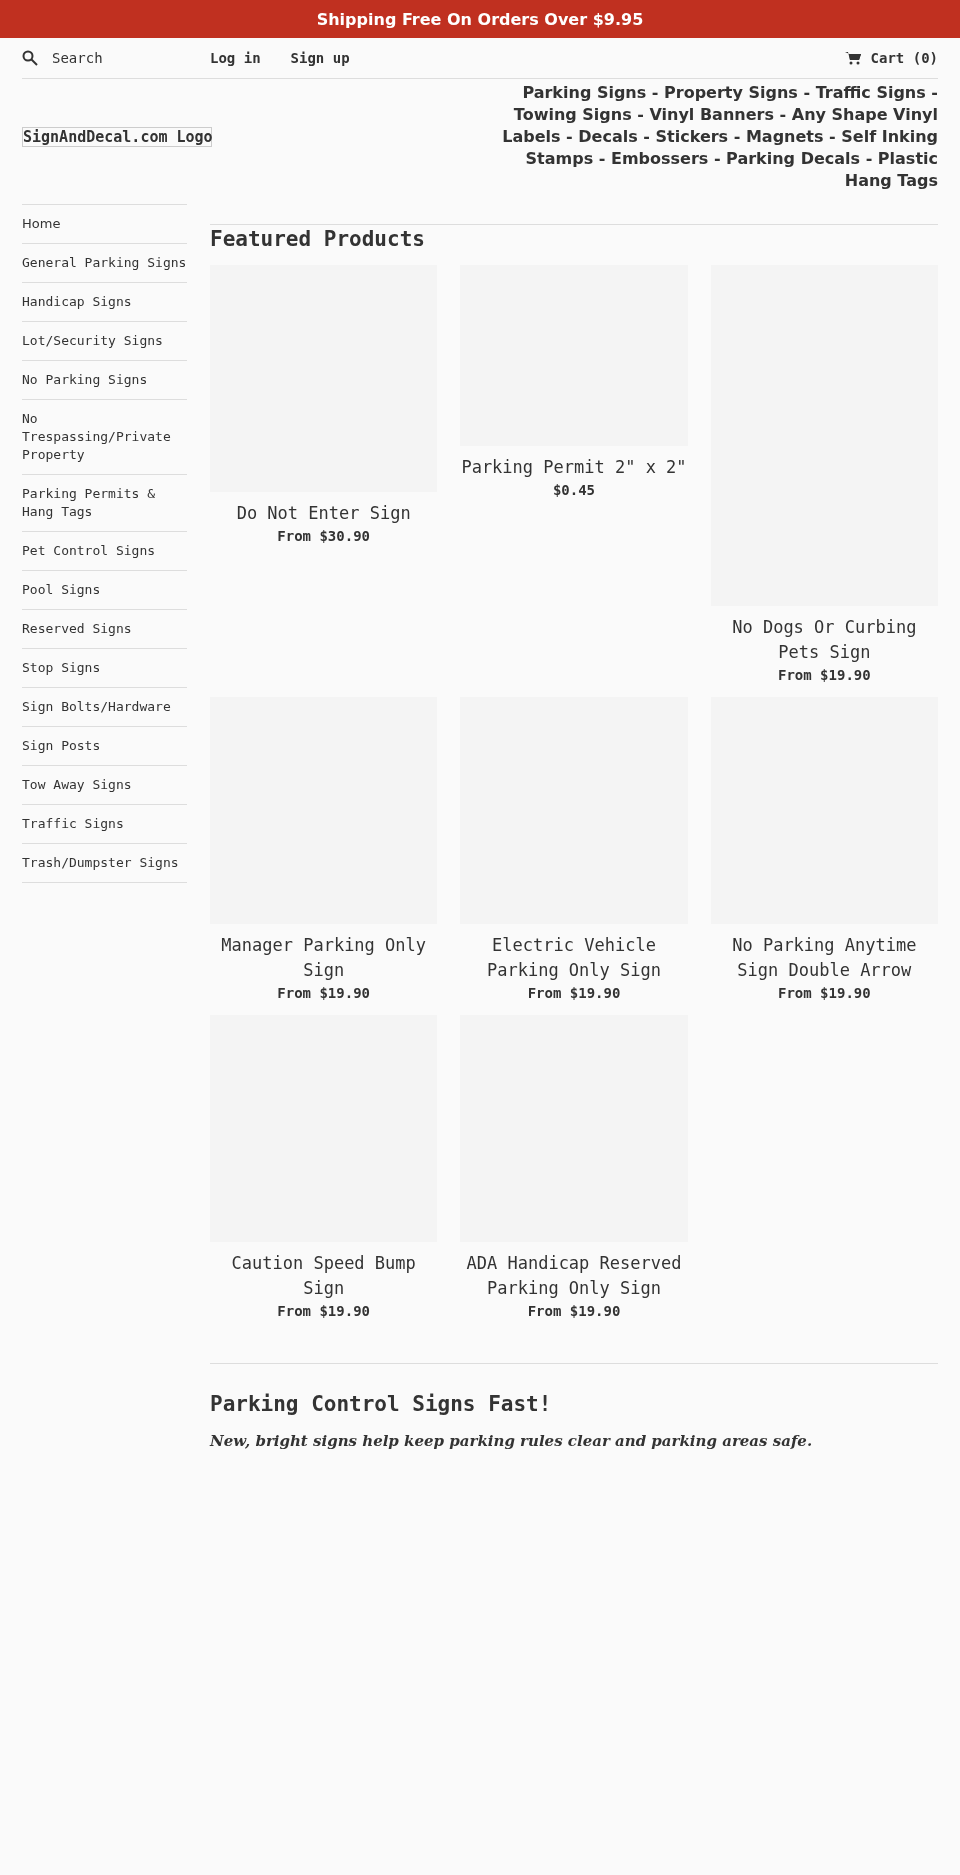 The image size is (960, 1875). Describe the element at coordinates (574, 1276) in the screenshot. I see `product-title: ADA Handicap Reserved Parking Only Sign` at that location.